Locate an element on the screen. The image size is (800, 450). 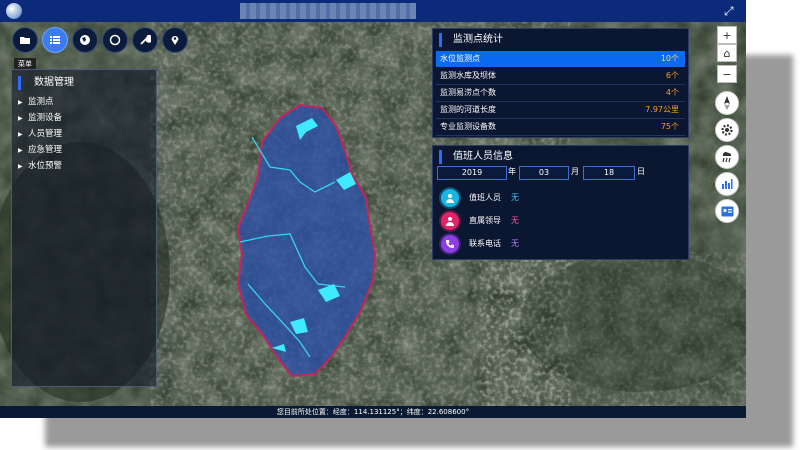
longitude-label: 经度： is located at coordinates (343, 412).